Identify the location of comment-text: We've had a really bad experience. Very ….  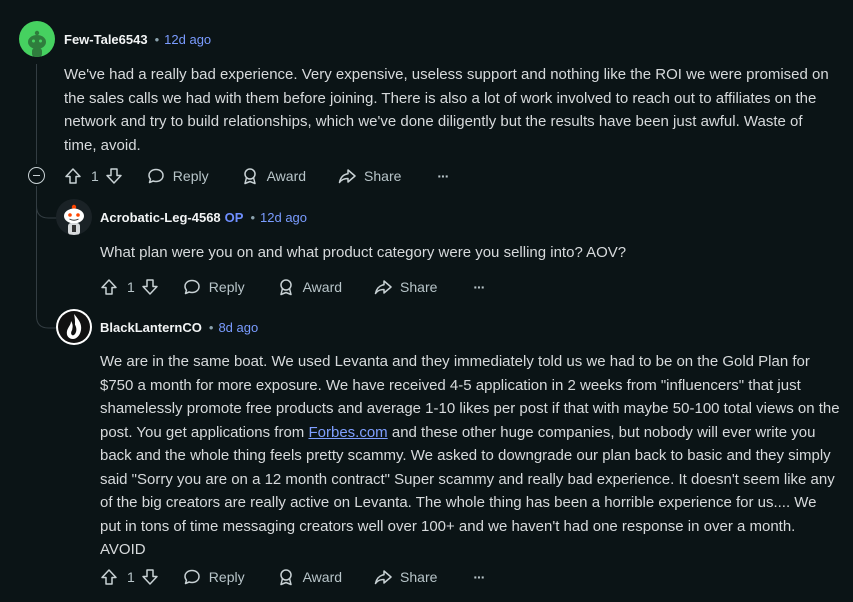
(446, 110).